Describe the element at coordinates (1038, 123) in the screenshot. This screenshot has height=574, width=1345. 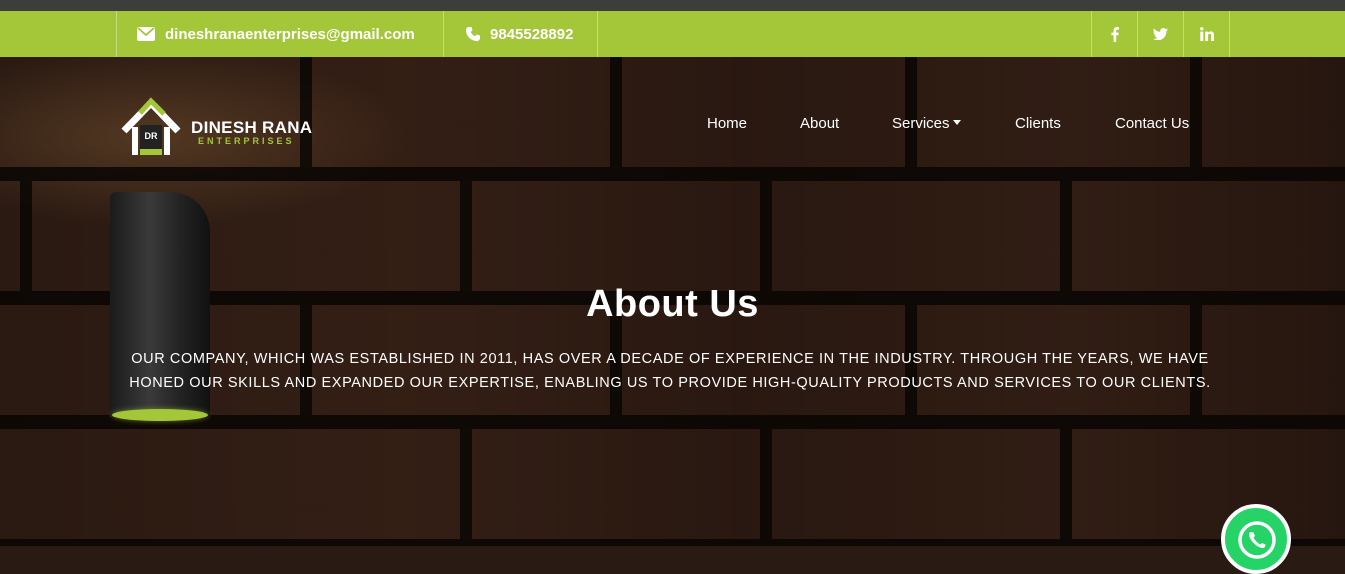
I see `nav-clients: Clients` at that location.